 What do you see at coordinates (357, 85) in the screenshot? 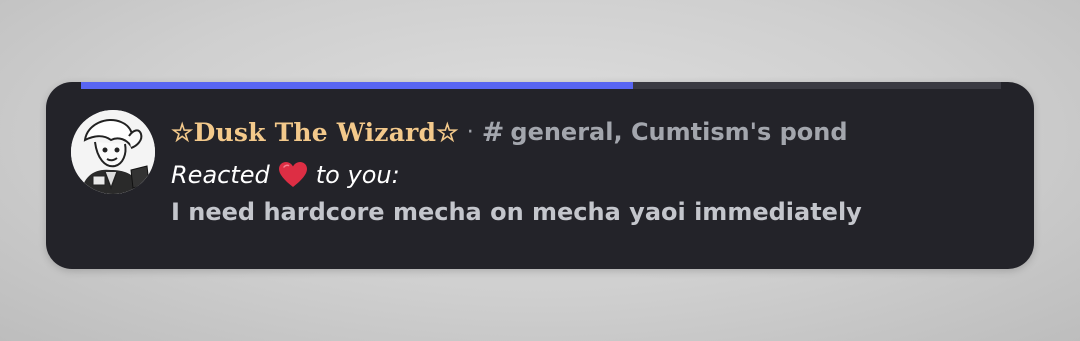
I see `dismiss-progress-fill` at bounding box center [357, 85].